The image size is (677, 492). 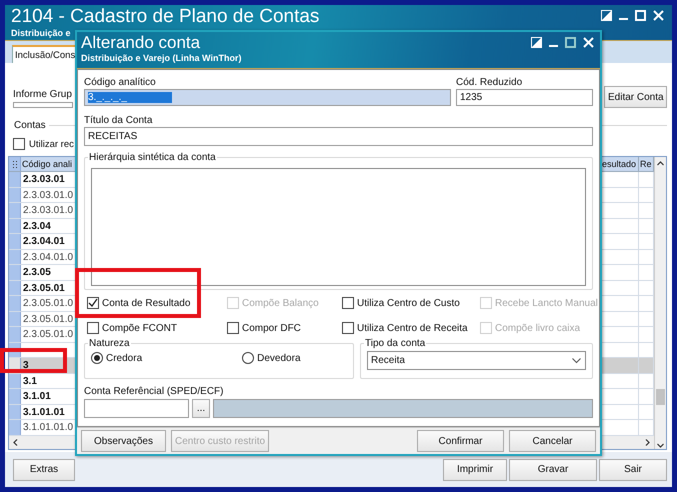 I want to click on group-label: Natureza, so click(x=109, y=343).